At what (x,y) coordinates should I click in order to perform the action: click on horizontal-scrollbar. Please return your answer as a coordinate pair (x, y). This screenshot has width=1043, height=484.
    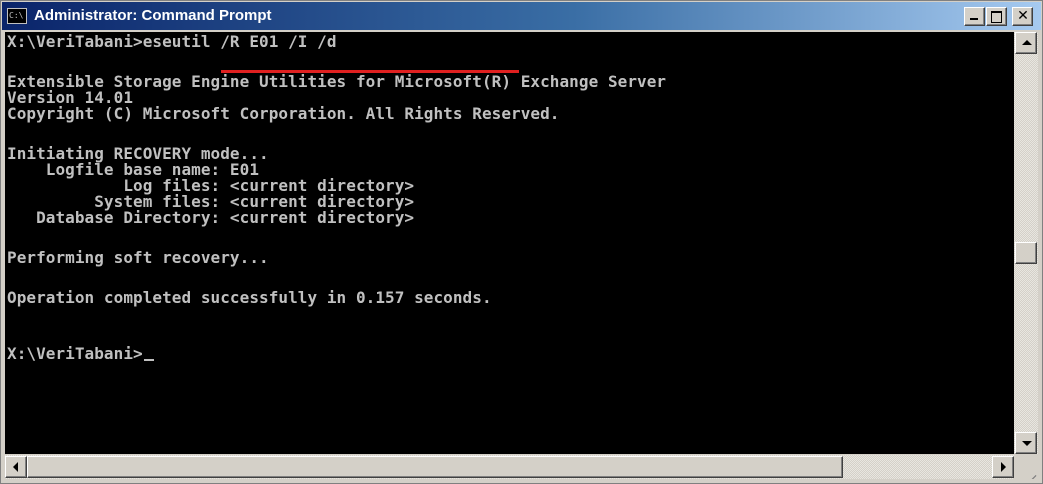
    Looking at the image, I should click on (509, 467).